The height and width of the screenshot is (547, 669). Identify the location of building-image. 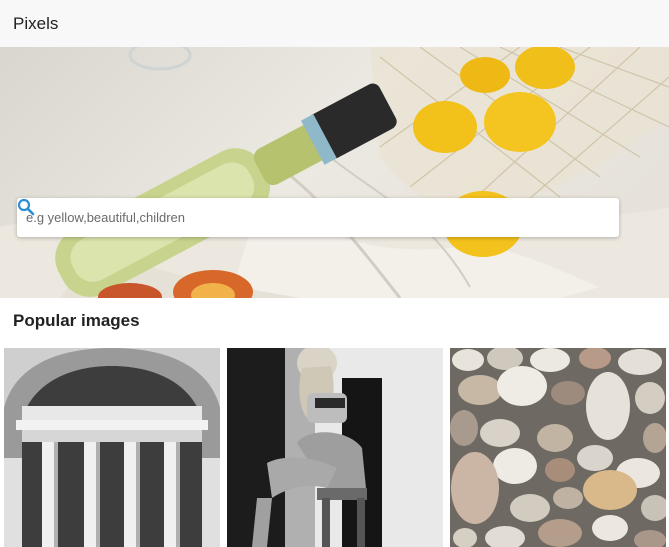
(112, 447).